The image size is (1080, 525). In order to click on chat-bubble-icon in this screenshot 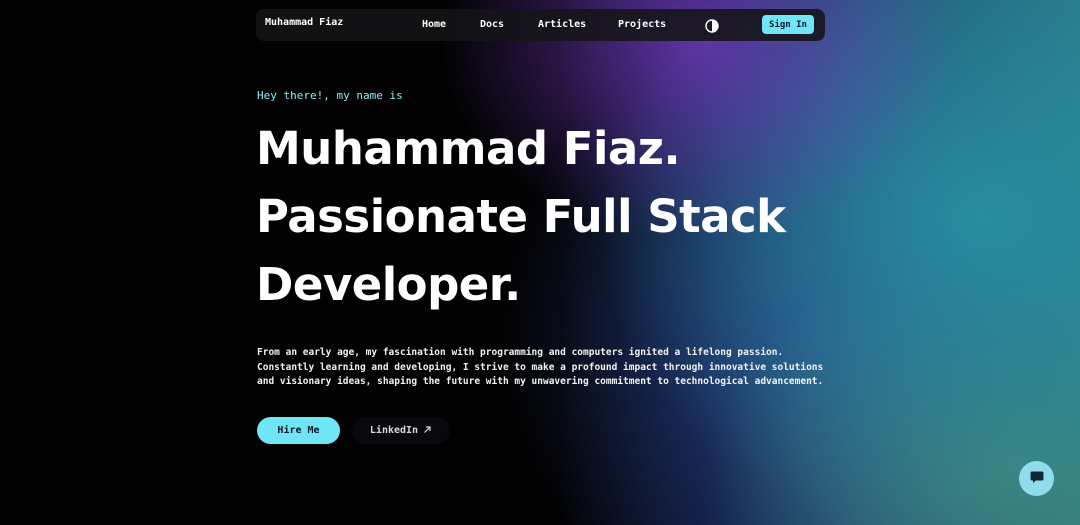, I will do `click(1037, 479)`.